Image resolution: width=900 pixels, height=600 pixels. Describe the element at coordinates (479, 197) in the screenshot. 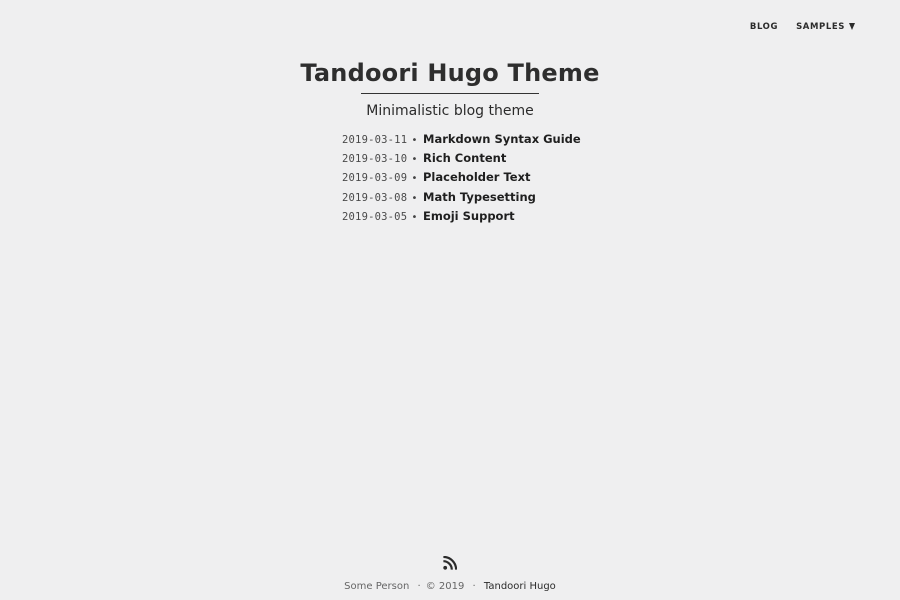

I see `post-title-link: Math Typesetting` at that location.